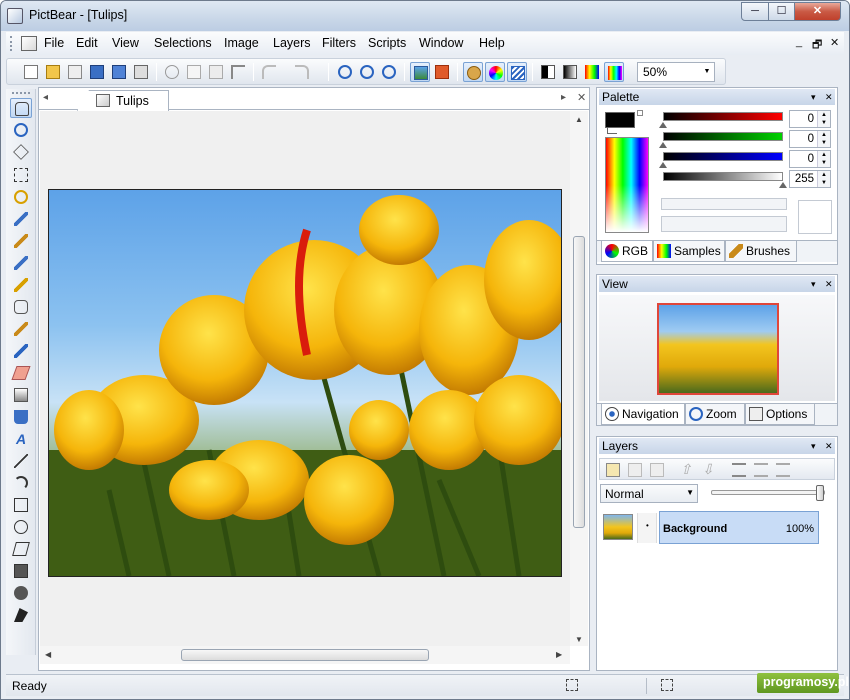 The width and height of the screenshot is (850, 700). Describe the element at coordinates (739, 470) in the screenshot. I see `merge-layer-icon` at that location.